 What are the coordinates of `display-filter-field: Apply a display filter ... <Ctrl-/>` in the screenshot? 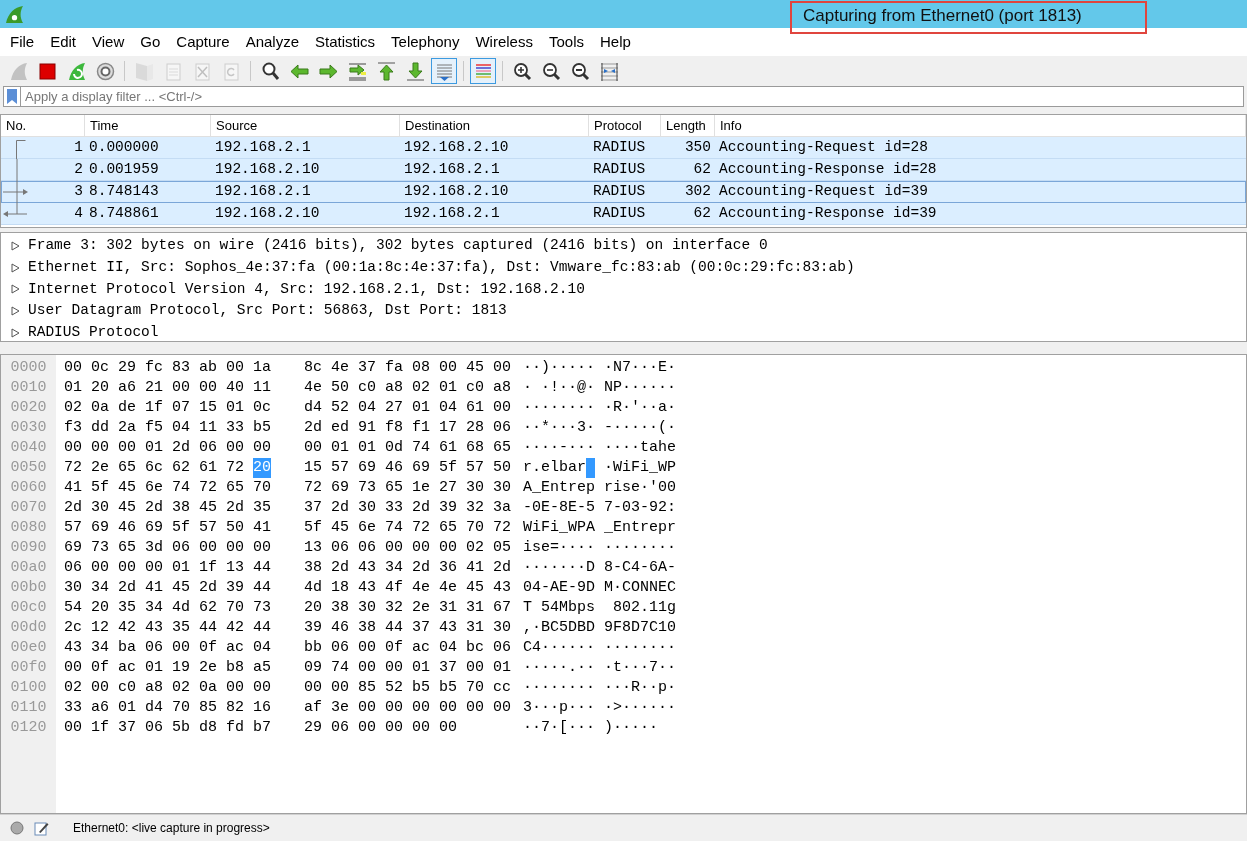 It's located at (632, 96).